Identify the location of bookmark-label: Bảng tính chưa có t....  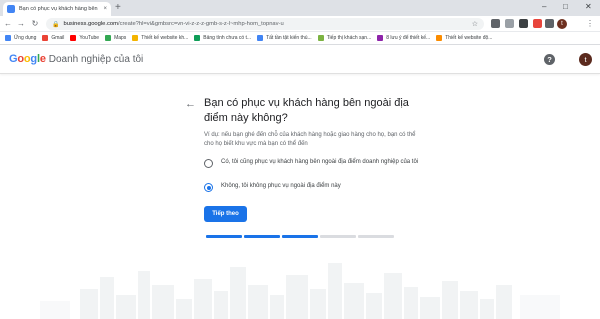
(227, 38).